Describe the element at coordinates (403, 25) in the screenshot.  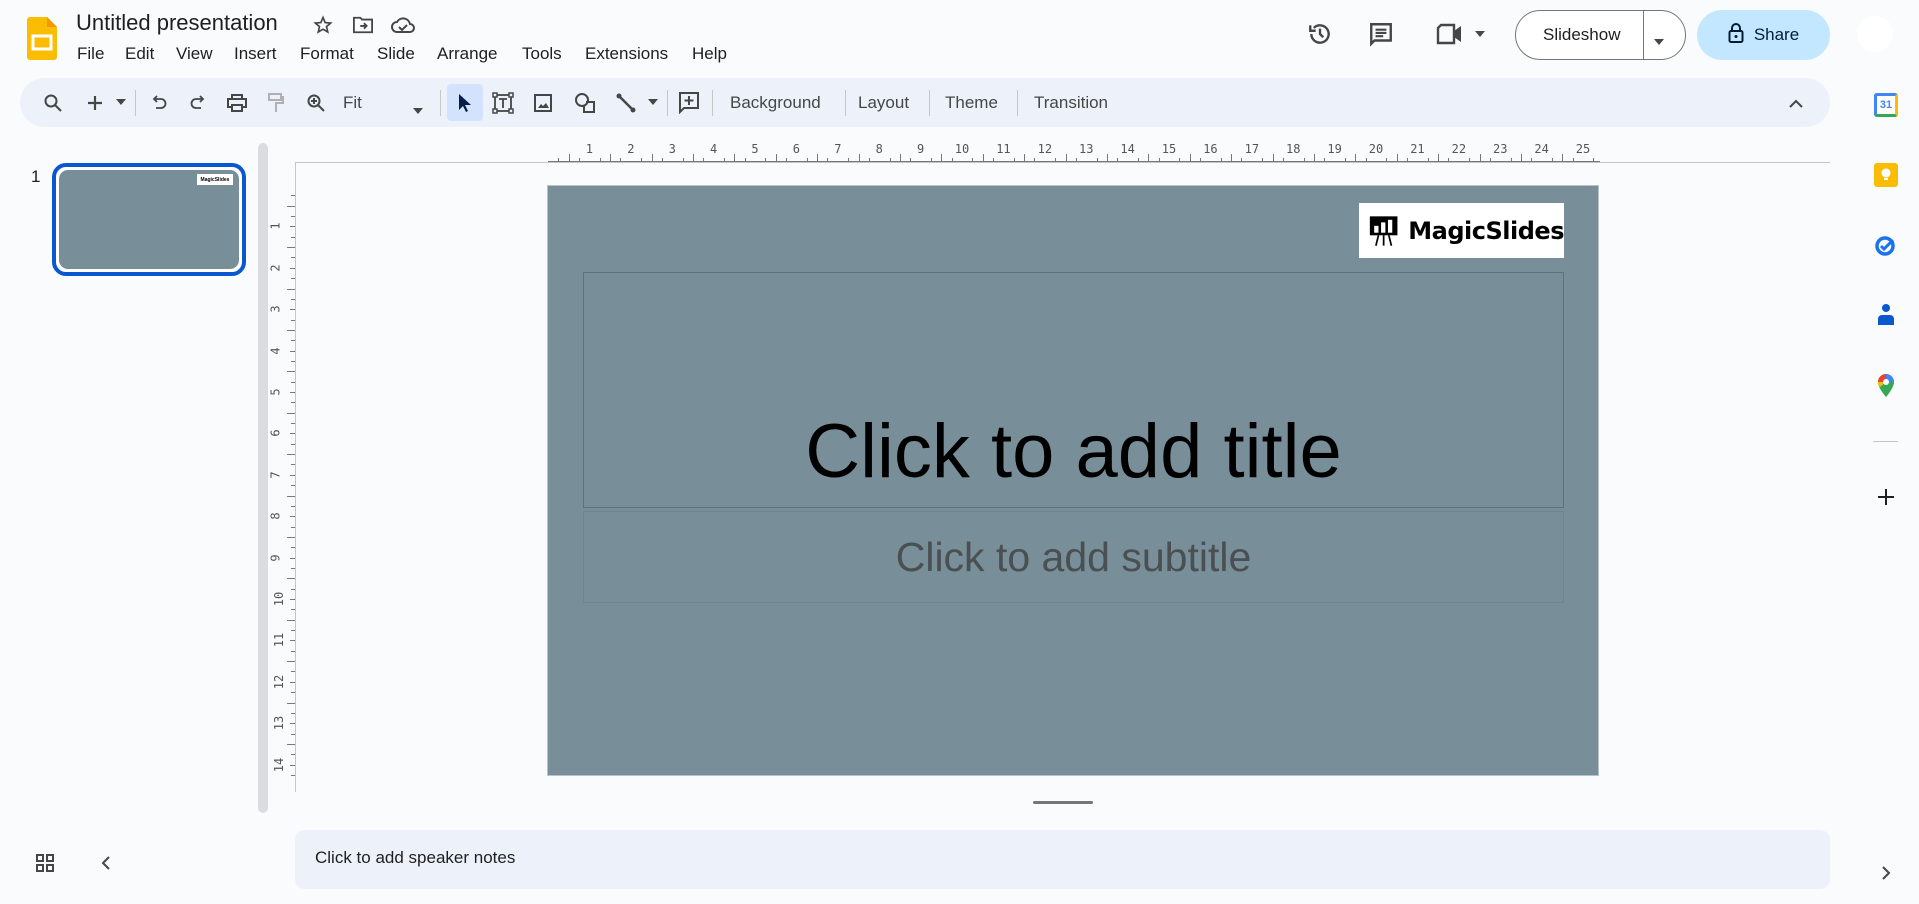
I see `cloud-saved-icon` at that location.